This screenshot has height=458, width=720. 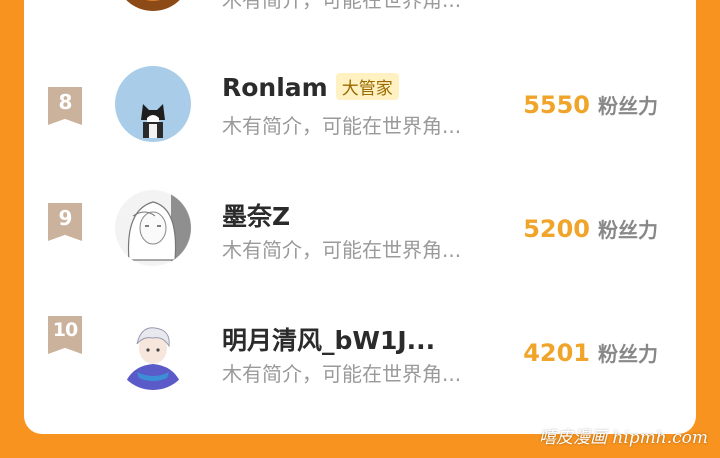 I want to click on fan-count: 5550, so click(x=556, y=105).